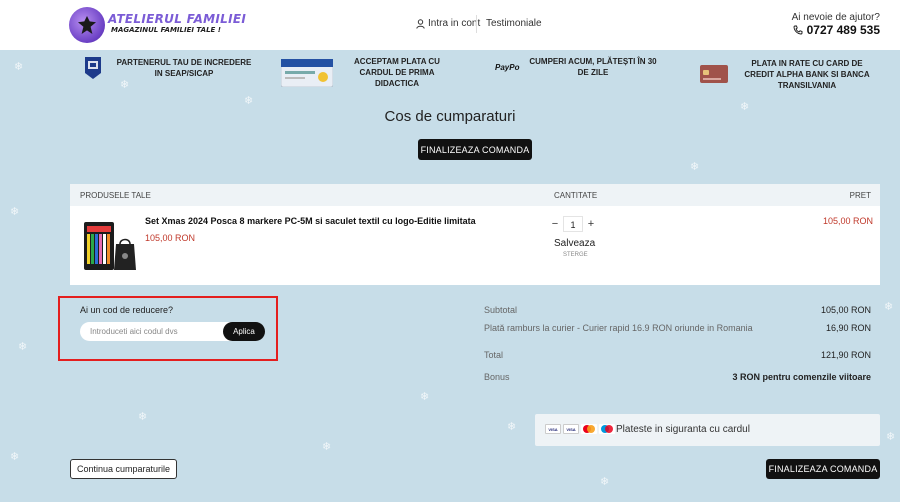  I want to click on help-label: Ai nevoie de ajutor?, so click(835, 17).